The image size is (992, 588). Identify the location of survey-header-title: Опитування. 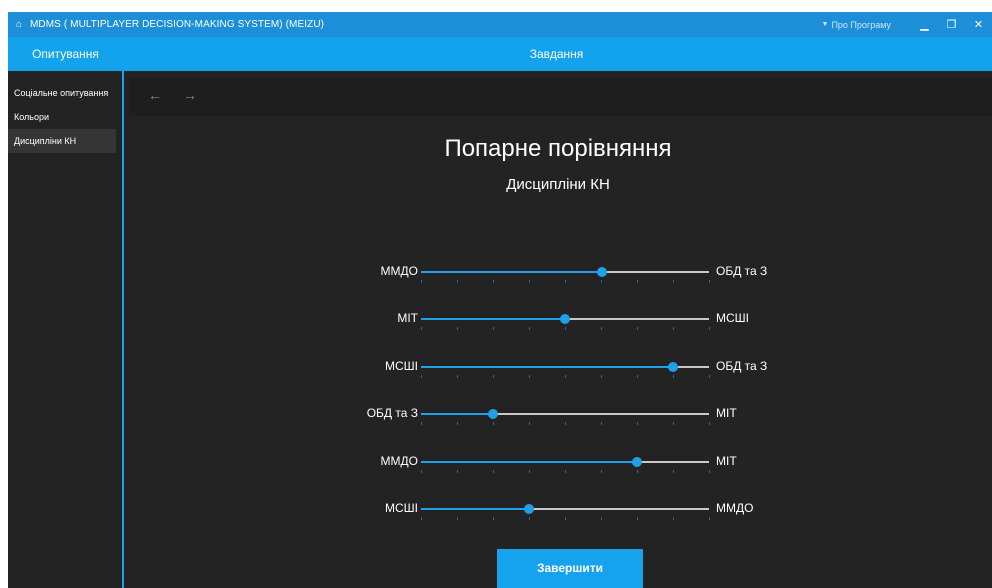
(65, 54).